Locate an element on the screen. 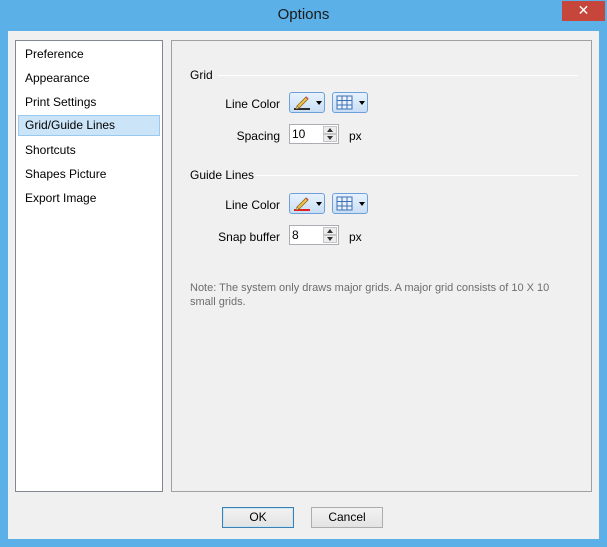 The height and width of the screenshot is (547, 607). nav-item-preference: Preference is located at coordinates (89, 54).